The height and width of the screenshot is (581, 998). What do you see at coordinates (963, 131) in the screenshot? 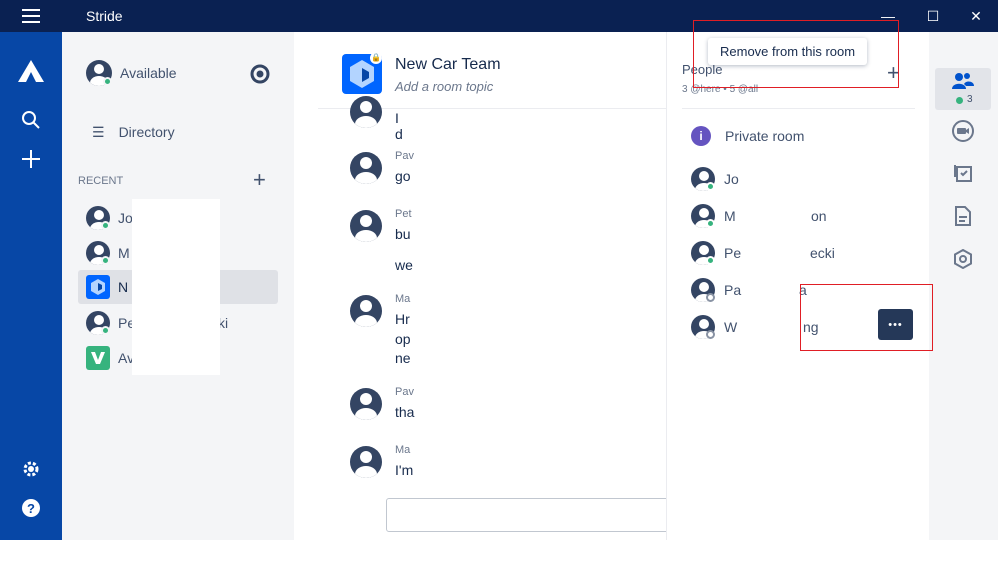
I see `video-call-icon` at bounding box center [963, 131].